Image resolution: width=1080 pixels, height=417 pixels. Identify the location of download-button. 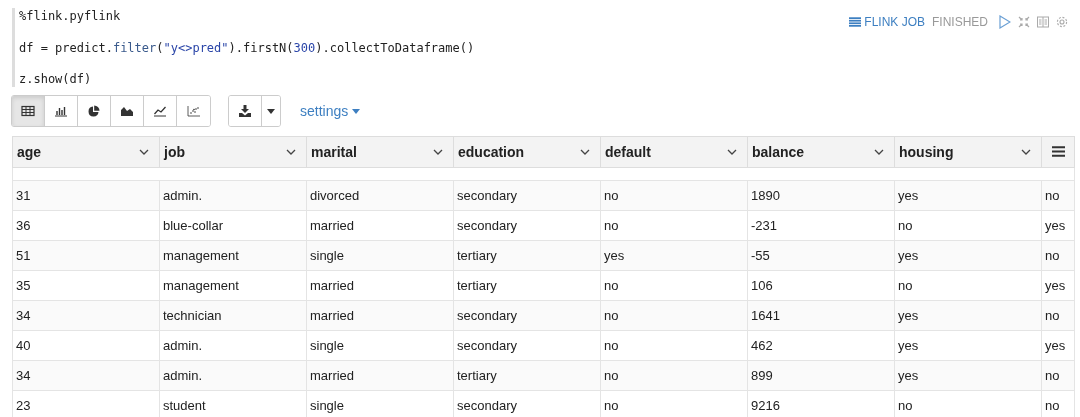
(245, 111).